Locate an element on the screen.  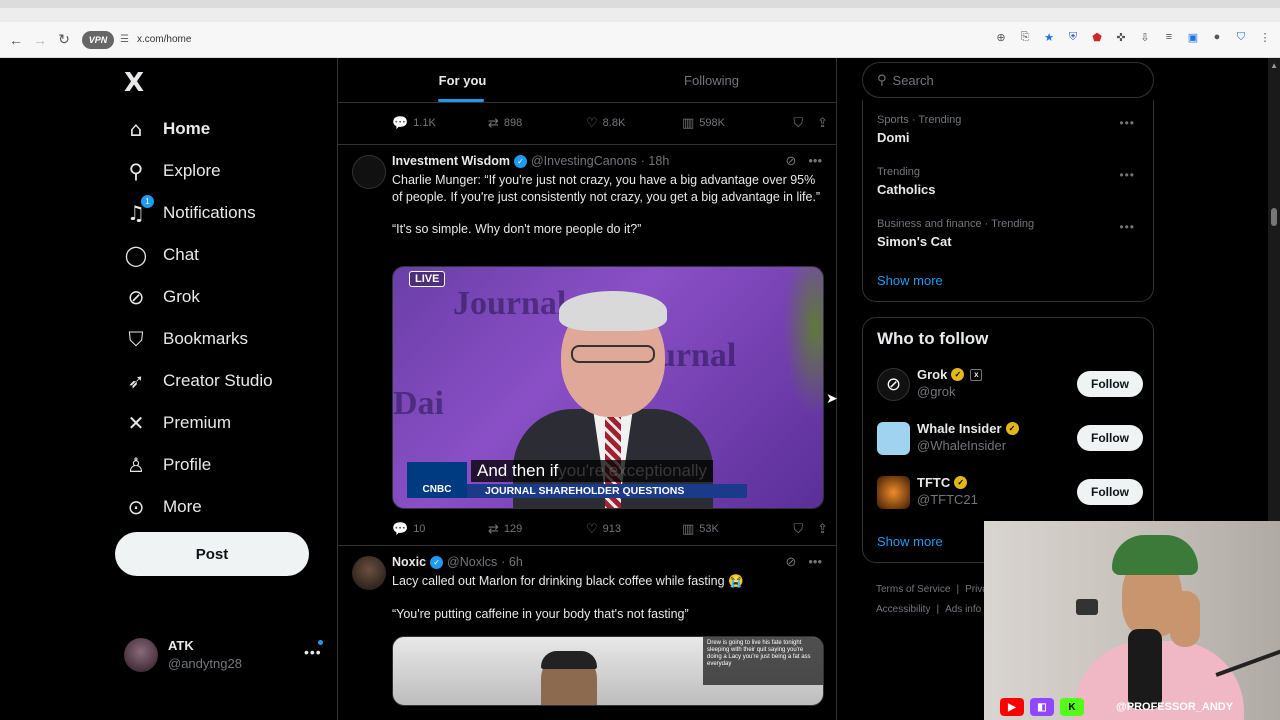
nav-more: ⊙ More is located at coordinates (198, 507).